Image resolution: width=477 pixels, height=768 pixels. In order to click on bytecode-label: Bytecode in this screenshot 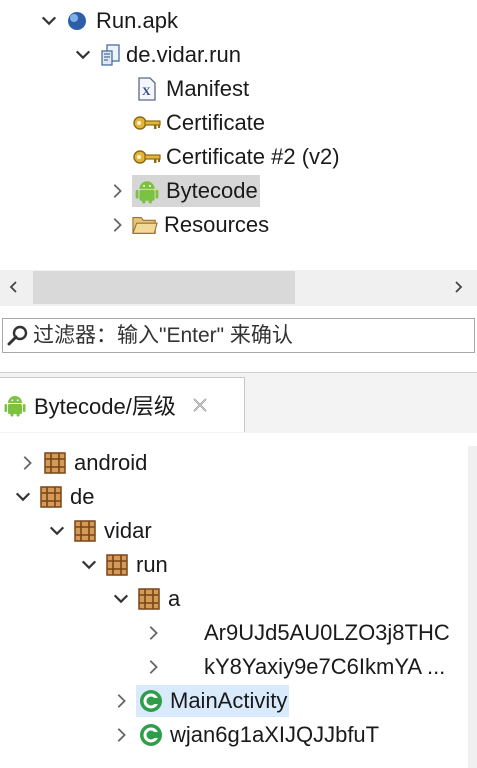, I will do `click(212, 190)`.